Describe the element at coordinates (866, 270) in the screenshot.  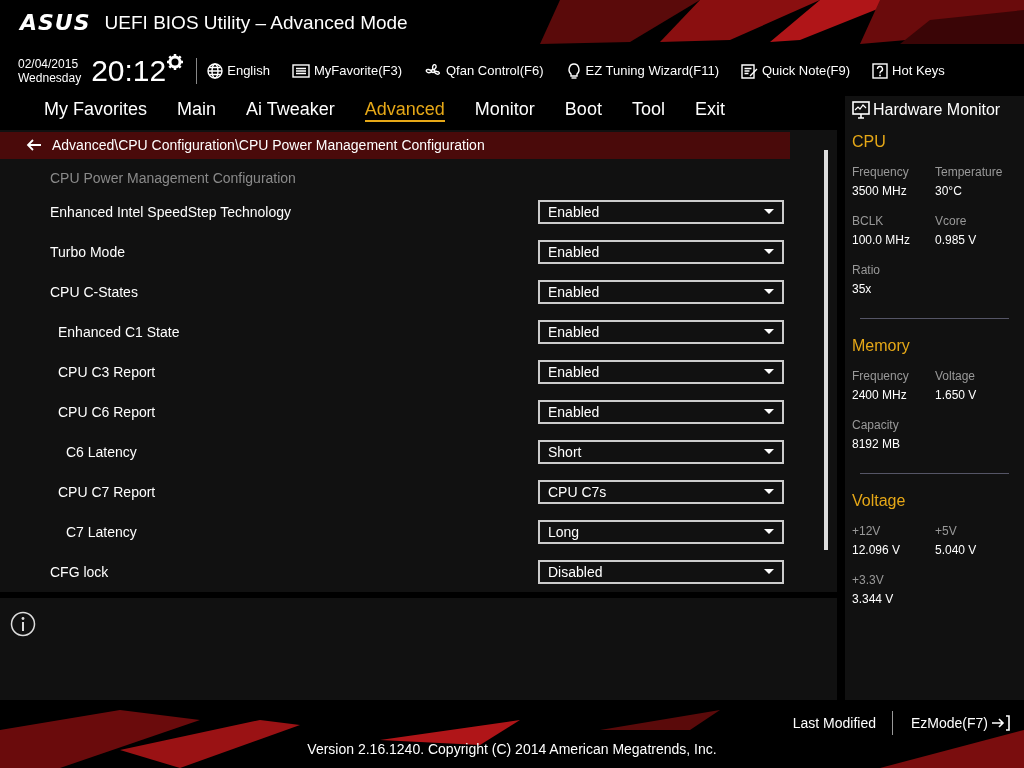
I see `reading-label: Ratio` at that location.